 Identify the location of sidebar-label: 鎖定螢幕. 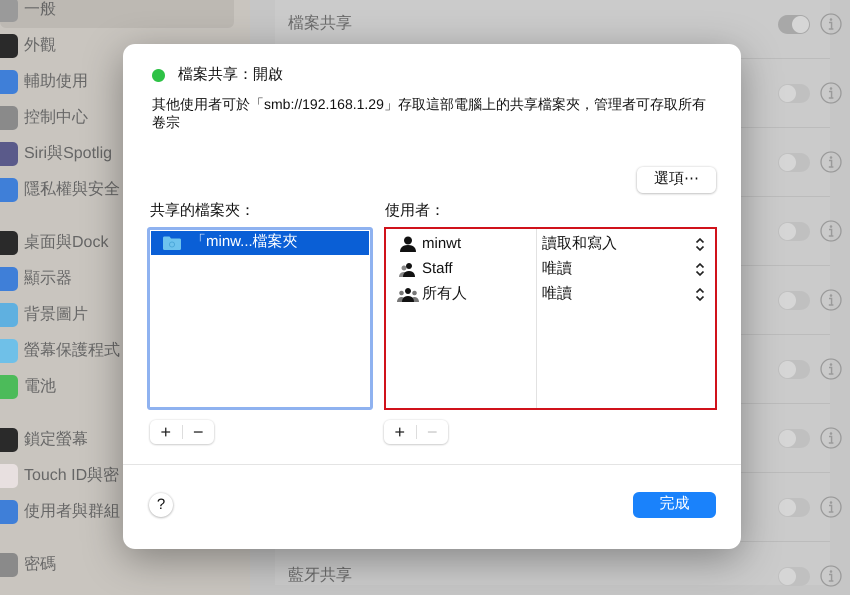
(56, 440).